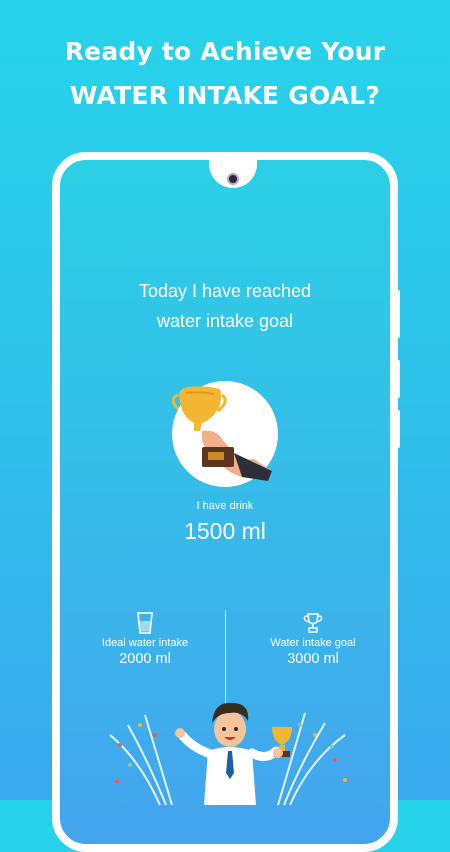 This screenshot has width=450, height=852. Describe the element at coordinates (225, 291) in the screenshot. I see `reached-line-1: Today I have reached` at that location.